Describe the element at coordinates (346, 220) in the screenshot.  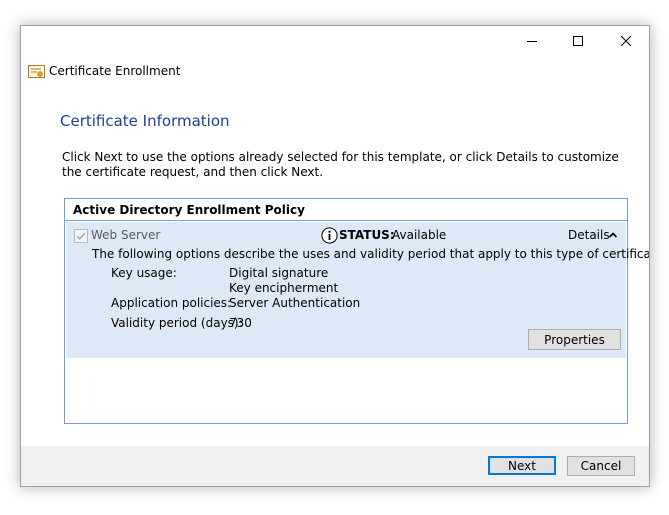
I see `policy-divider` at that location.